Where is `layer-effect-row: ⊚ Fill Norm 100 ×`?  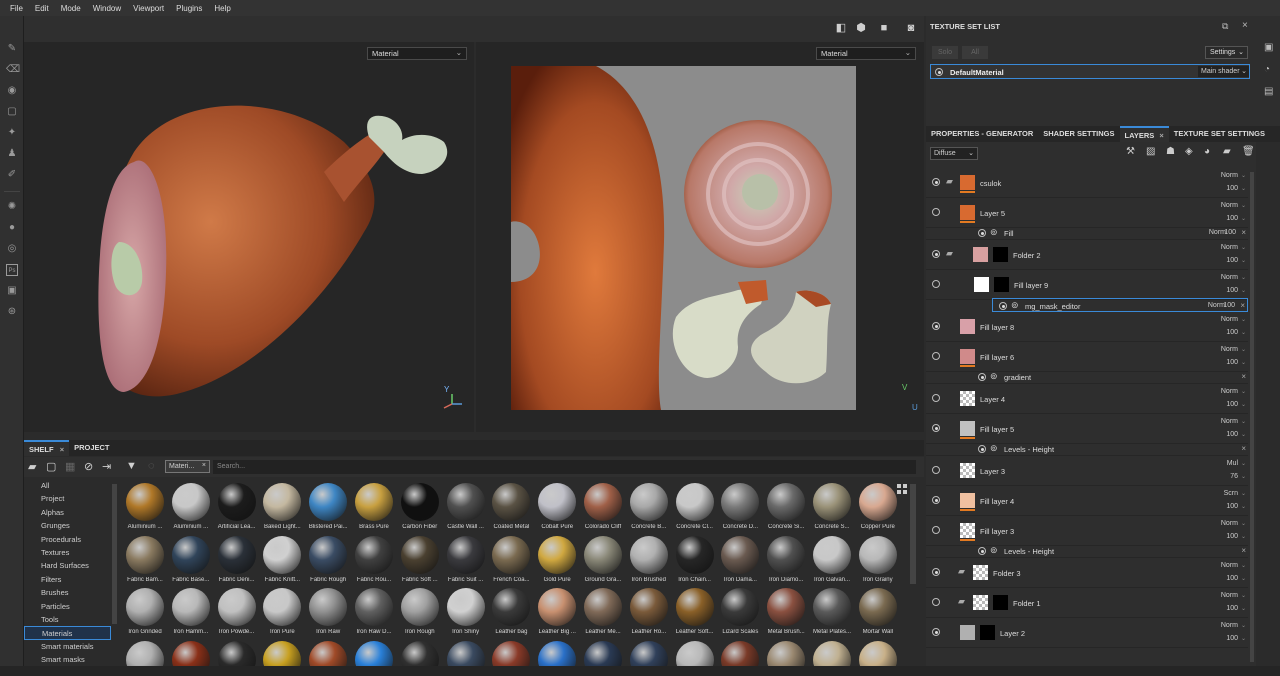
layer-effect-row: ⊚ Fill Norm 100 × is located at coordinates (1087, 233).